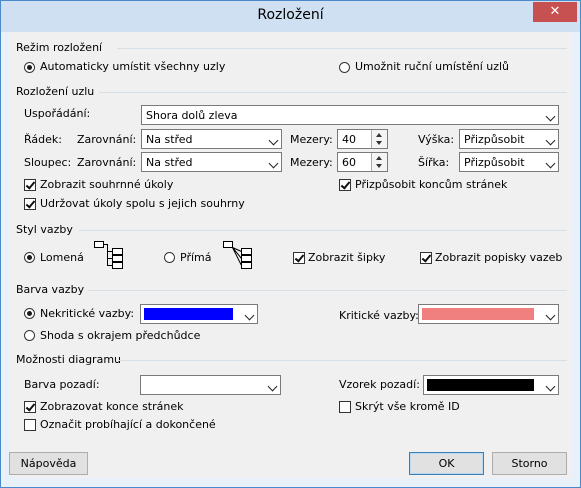  What do you see at coordinates (344, 67) in the screenshot?
I see `radio-manual-placement` at bounding box center [344, 67].